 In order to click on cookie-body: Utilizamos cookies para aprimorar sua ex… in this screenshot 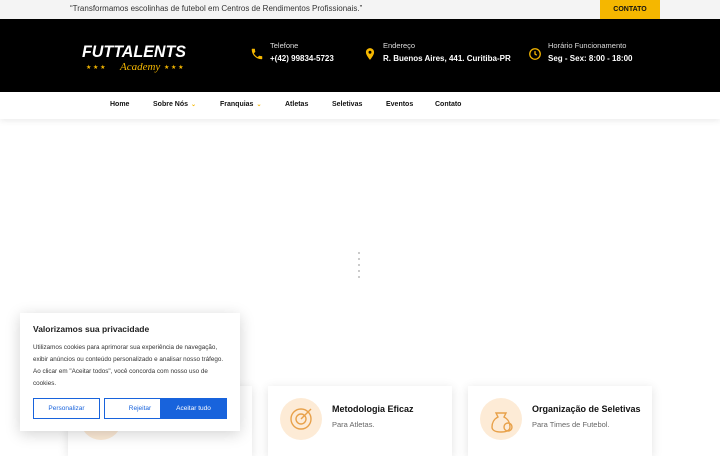, I will do `click(128, 365)`.